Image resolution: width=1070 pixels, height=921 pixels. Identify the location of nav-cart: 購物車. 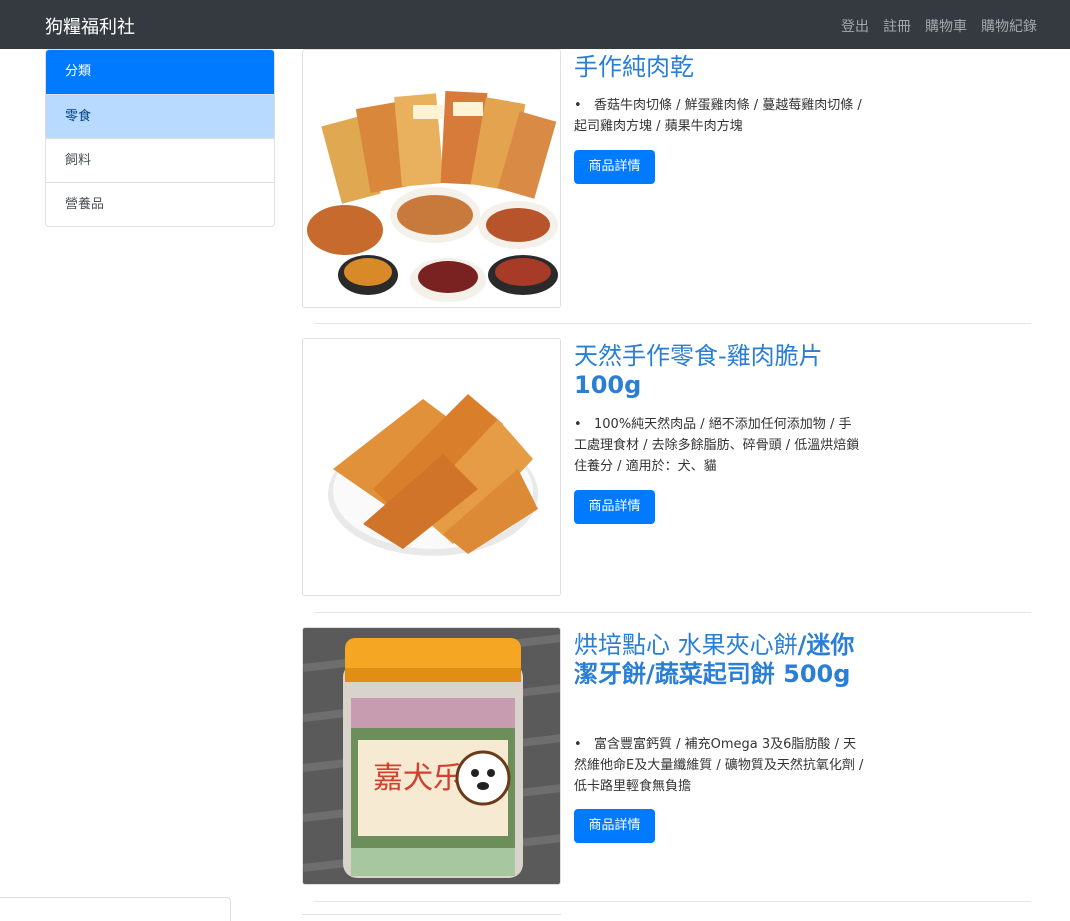
(946, 26).